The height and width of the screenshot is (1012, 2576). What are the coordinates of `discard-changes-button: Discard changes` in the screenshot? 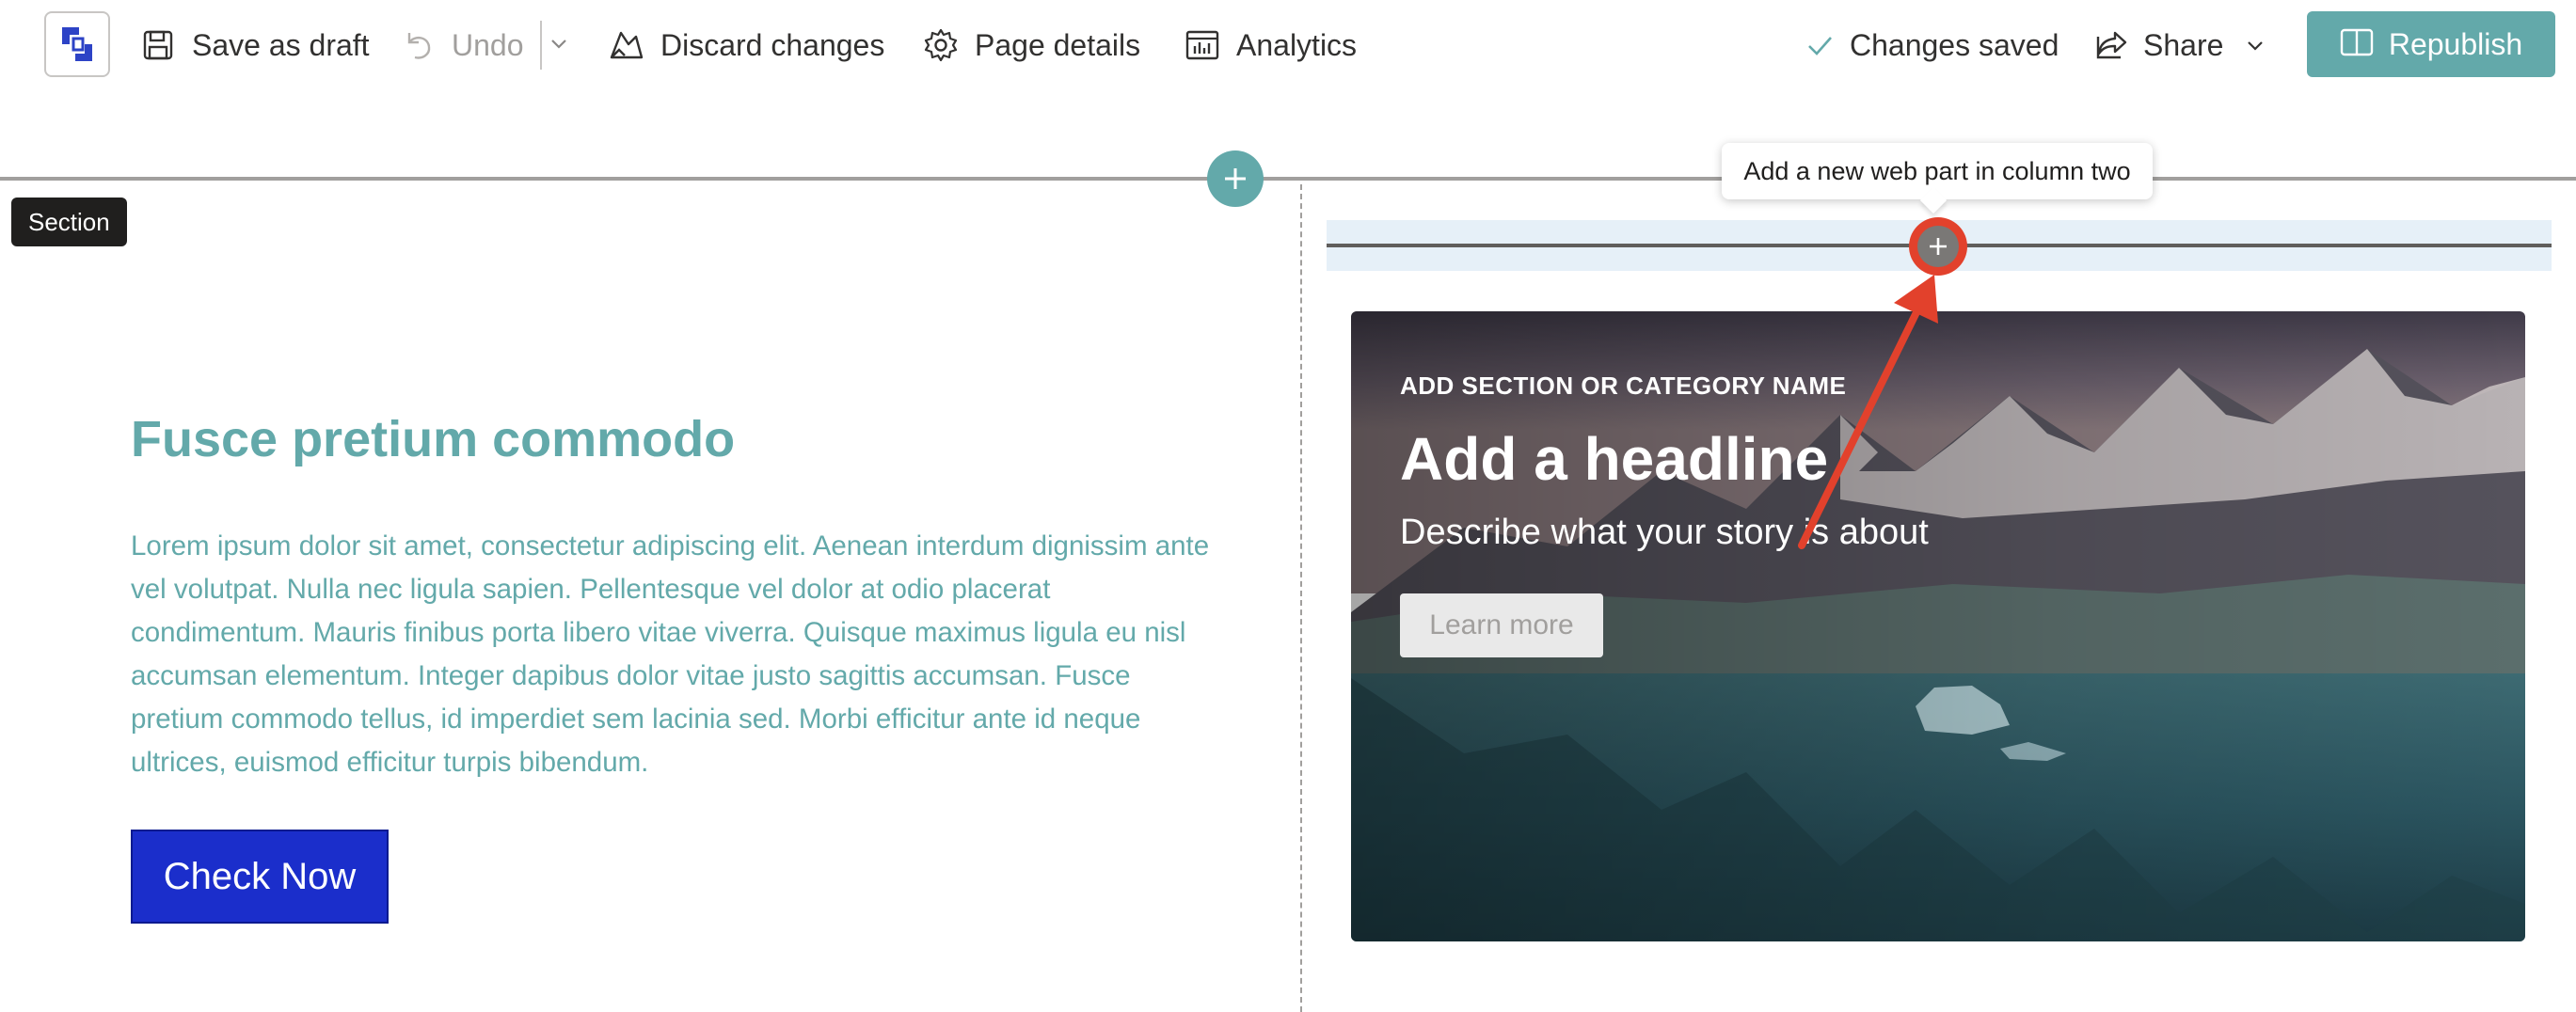 It's located at (746, 45).